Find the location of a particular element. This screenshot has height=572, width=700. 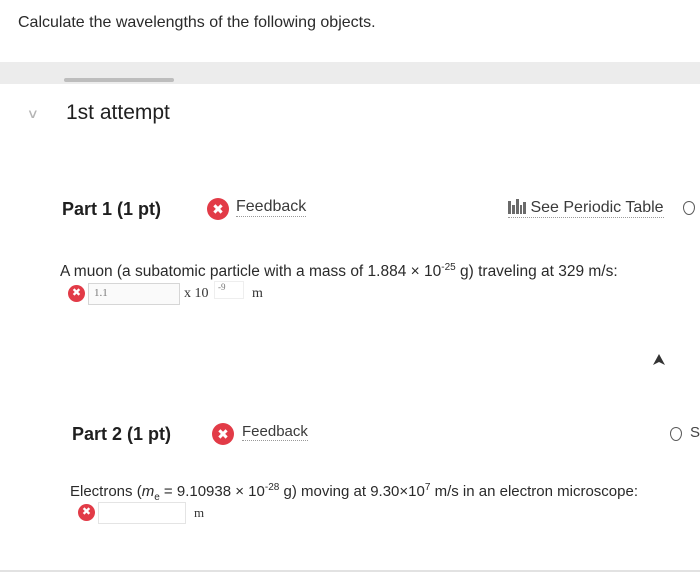

part2-heading: Part 2 (1 pt) is located at coordinates (121, 434).